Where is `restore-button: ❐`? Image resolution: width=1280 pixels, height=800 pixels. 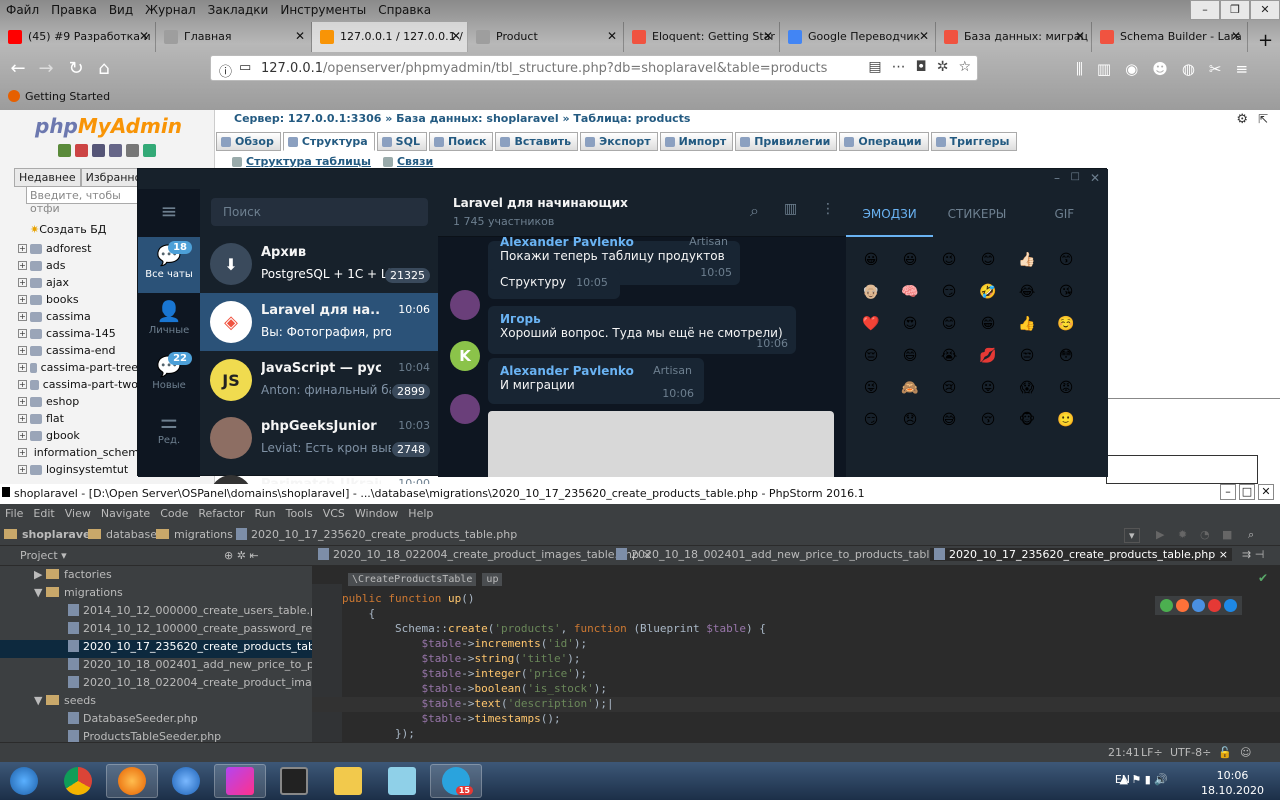
restore-button: ❐ is located at coordinates (1235, 10).